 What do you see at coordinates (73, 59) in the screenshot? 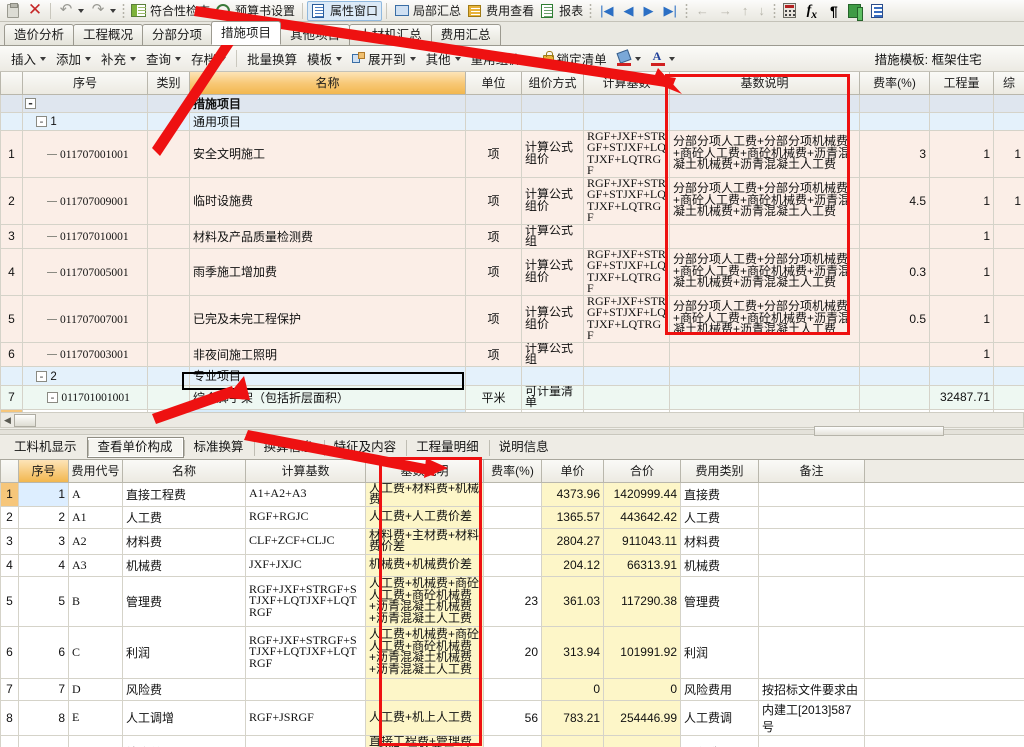
I see `add-menu: 添加` at bounding box center [73, 59].